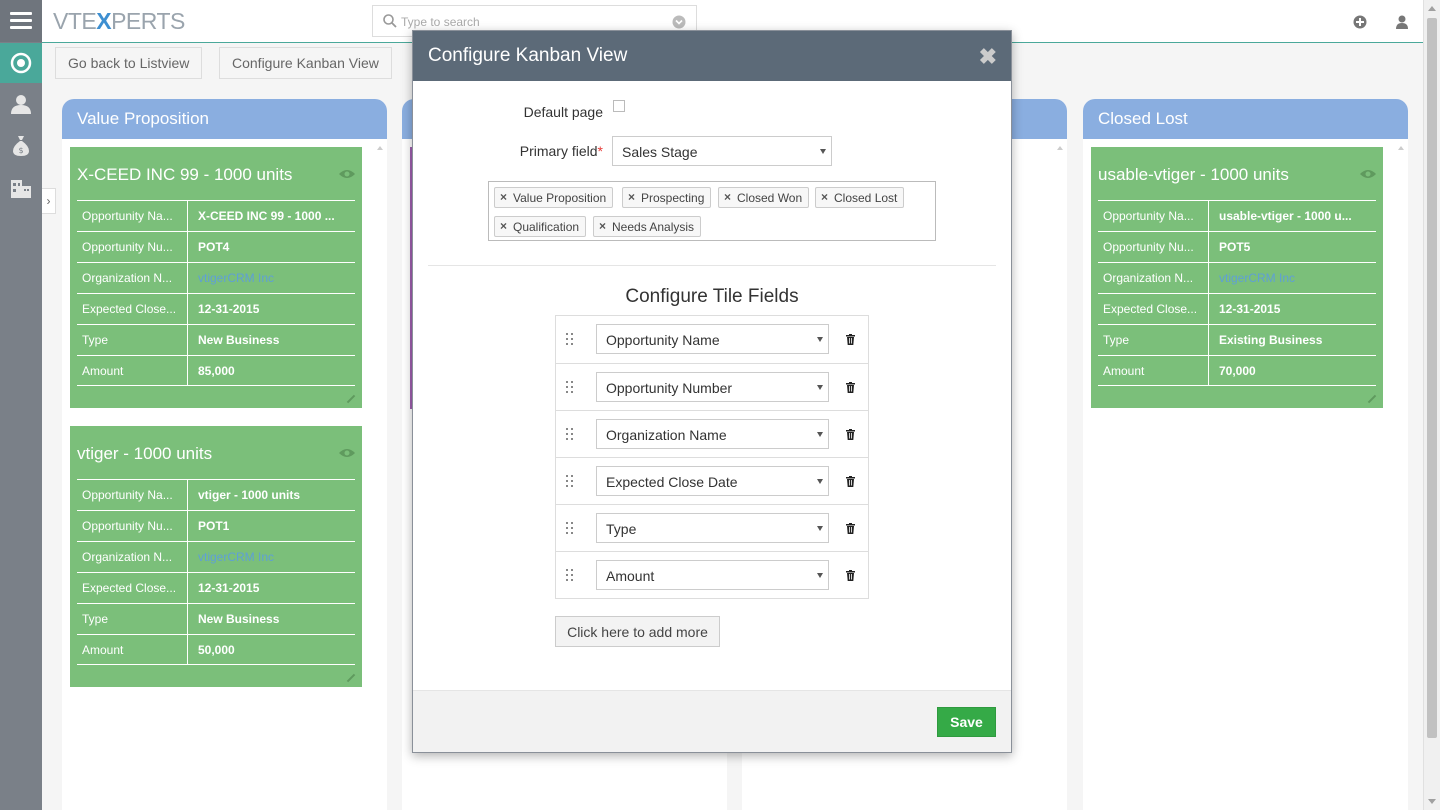 This screenshot has height=810, width=1440. I want to click on user-menu-button, so click(1402, 22).